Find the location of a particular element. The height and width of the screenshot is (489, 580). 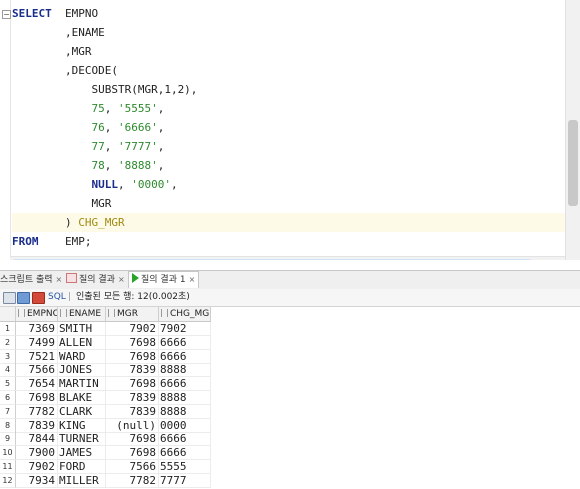

cell-ename: JONES is located at coordinates (82, 370).